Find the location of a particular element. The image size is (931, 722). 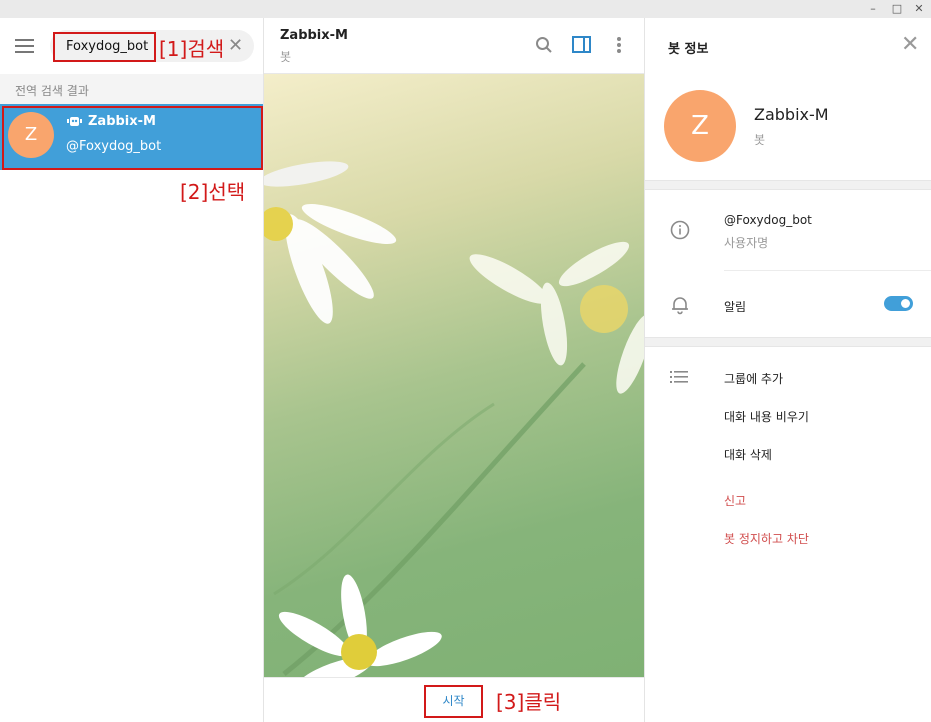

window-close-button: ✕ is located at coordinates (919, 9).